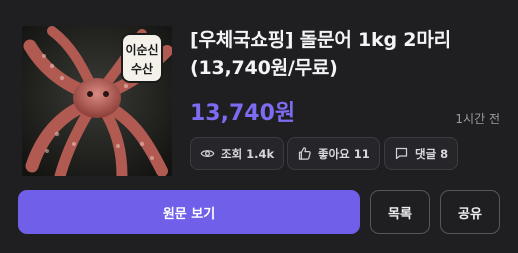 The image size is (518, 253). What do you see at coordinates (320, 40) in the screenshot?
I see `product-title-line1: [우체국쇼핑] 돌문어 1kg 2마리` at bounding box center [320, 40].